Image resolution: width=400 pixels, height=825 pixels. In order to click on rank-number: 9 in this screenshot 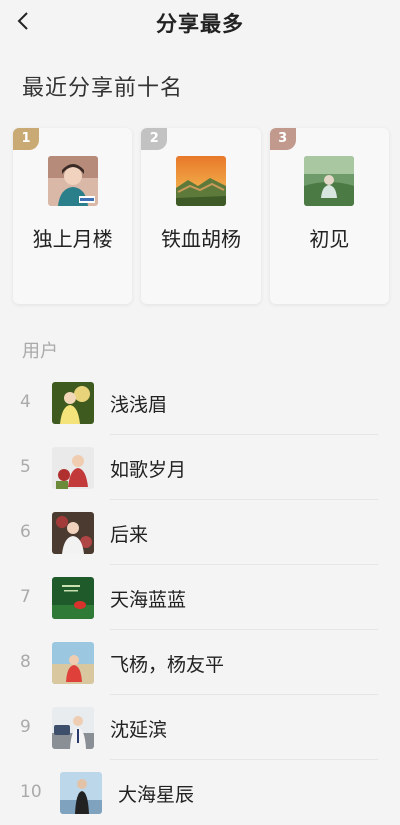, I will do `click(25, 727)`.